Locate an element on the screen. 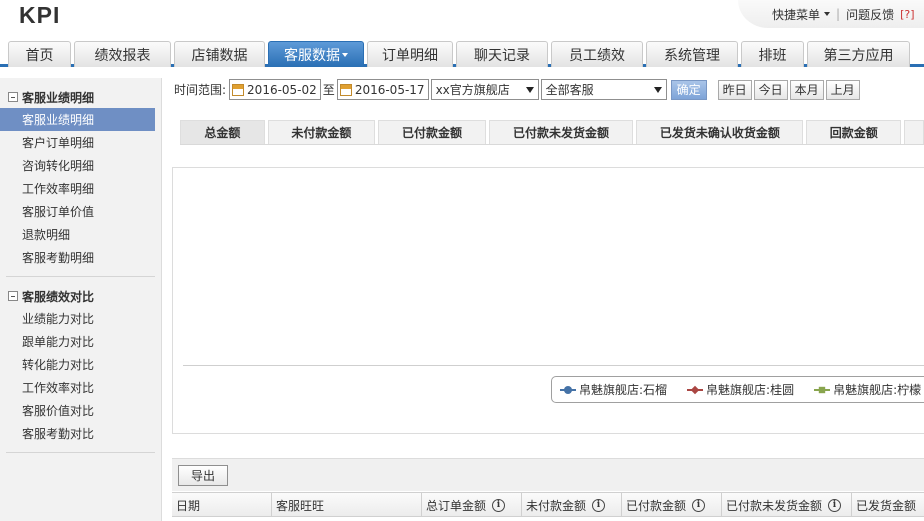 The width and height of the screenshot is (924, 521). metric-tab-overflow is located at coordinates (914, 132).